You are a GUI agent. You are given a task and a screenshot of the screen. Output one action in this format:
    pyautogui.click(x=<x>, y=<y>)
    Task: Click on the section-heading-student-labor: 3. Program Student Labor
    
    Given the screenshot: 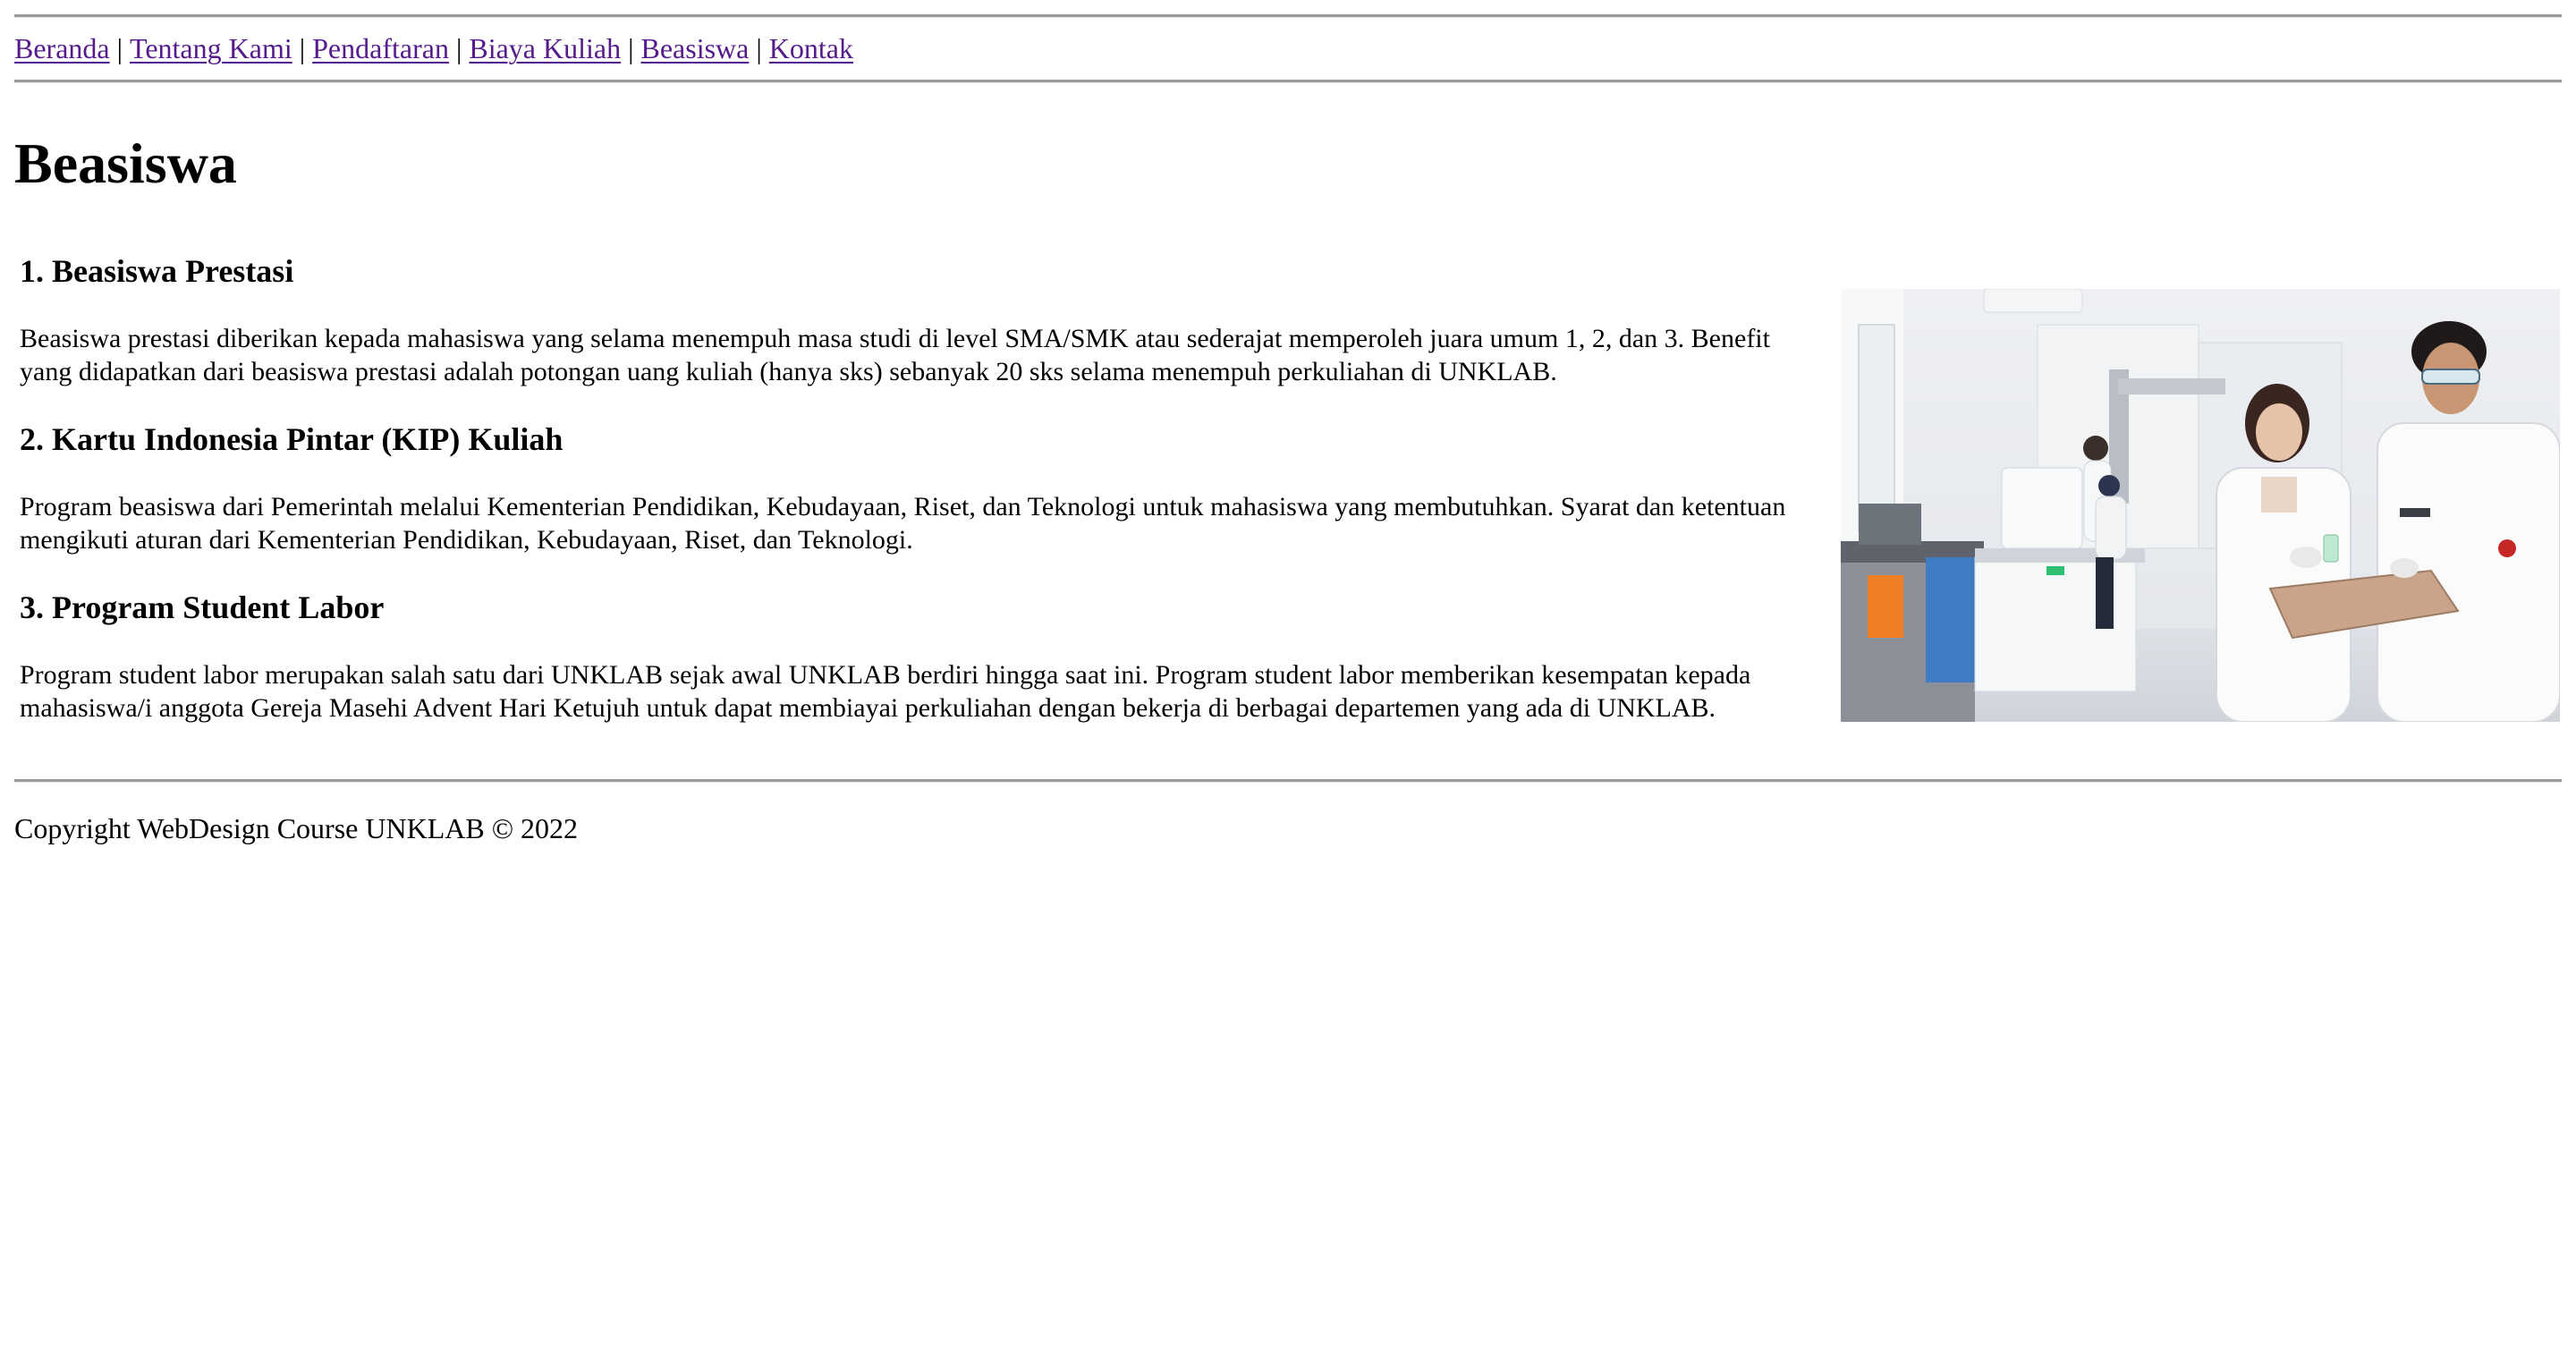 What is the action you would take?
    pyautogui.click(x=202, y=607)
    